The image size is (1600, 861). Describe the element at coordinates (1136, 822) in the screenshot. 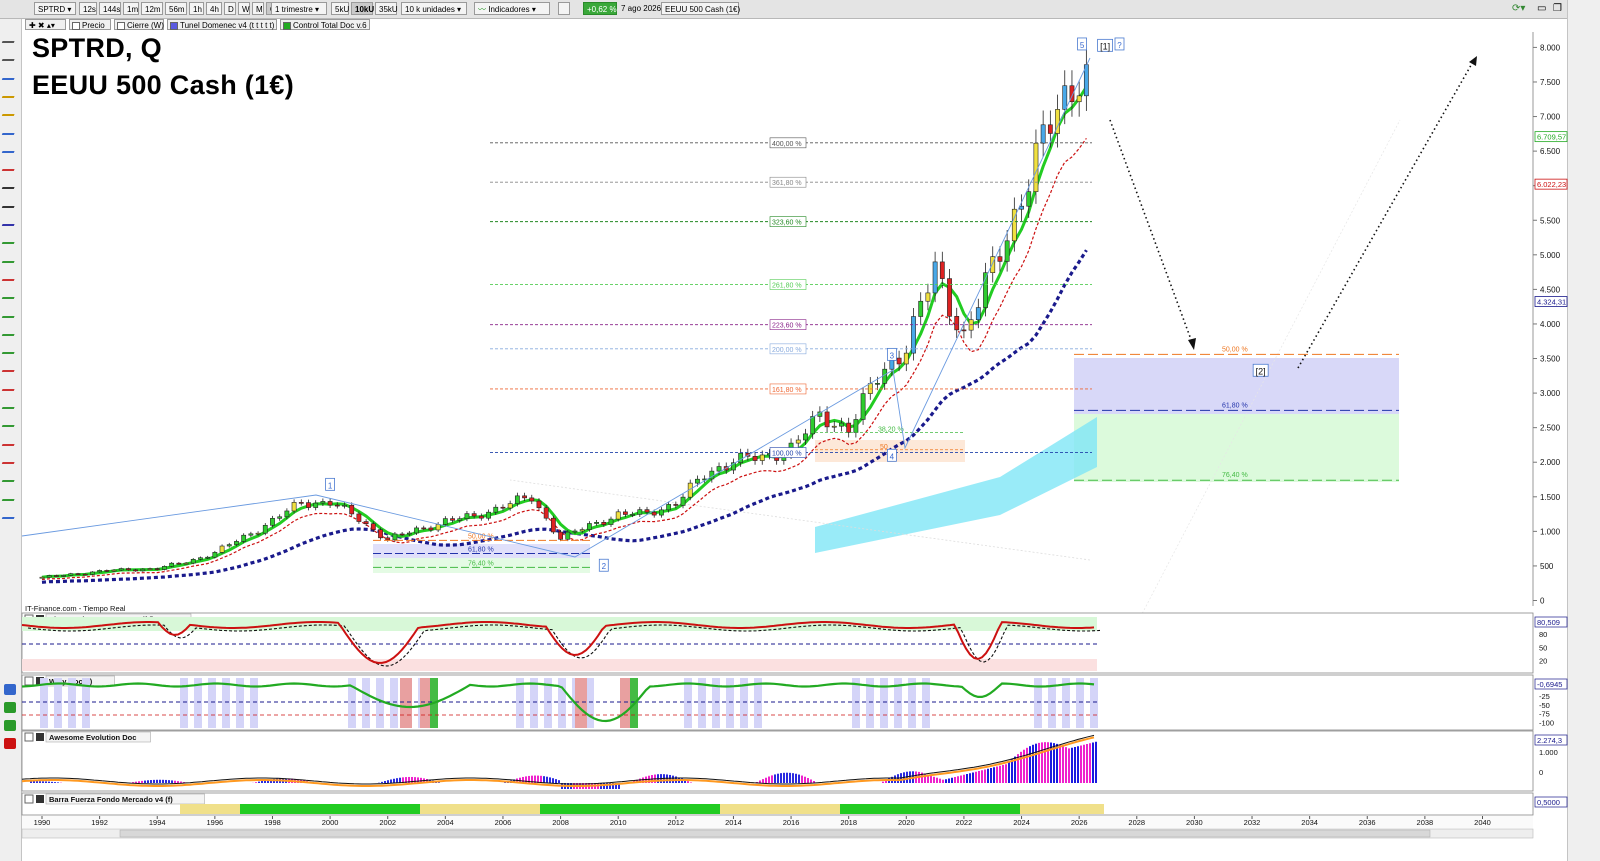

I see `time-tick-label: 2028` at that location.